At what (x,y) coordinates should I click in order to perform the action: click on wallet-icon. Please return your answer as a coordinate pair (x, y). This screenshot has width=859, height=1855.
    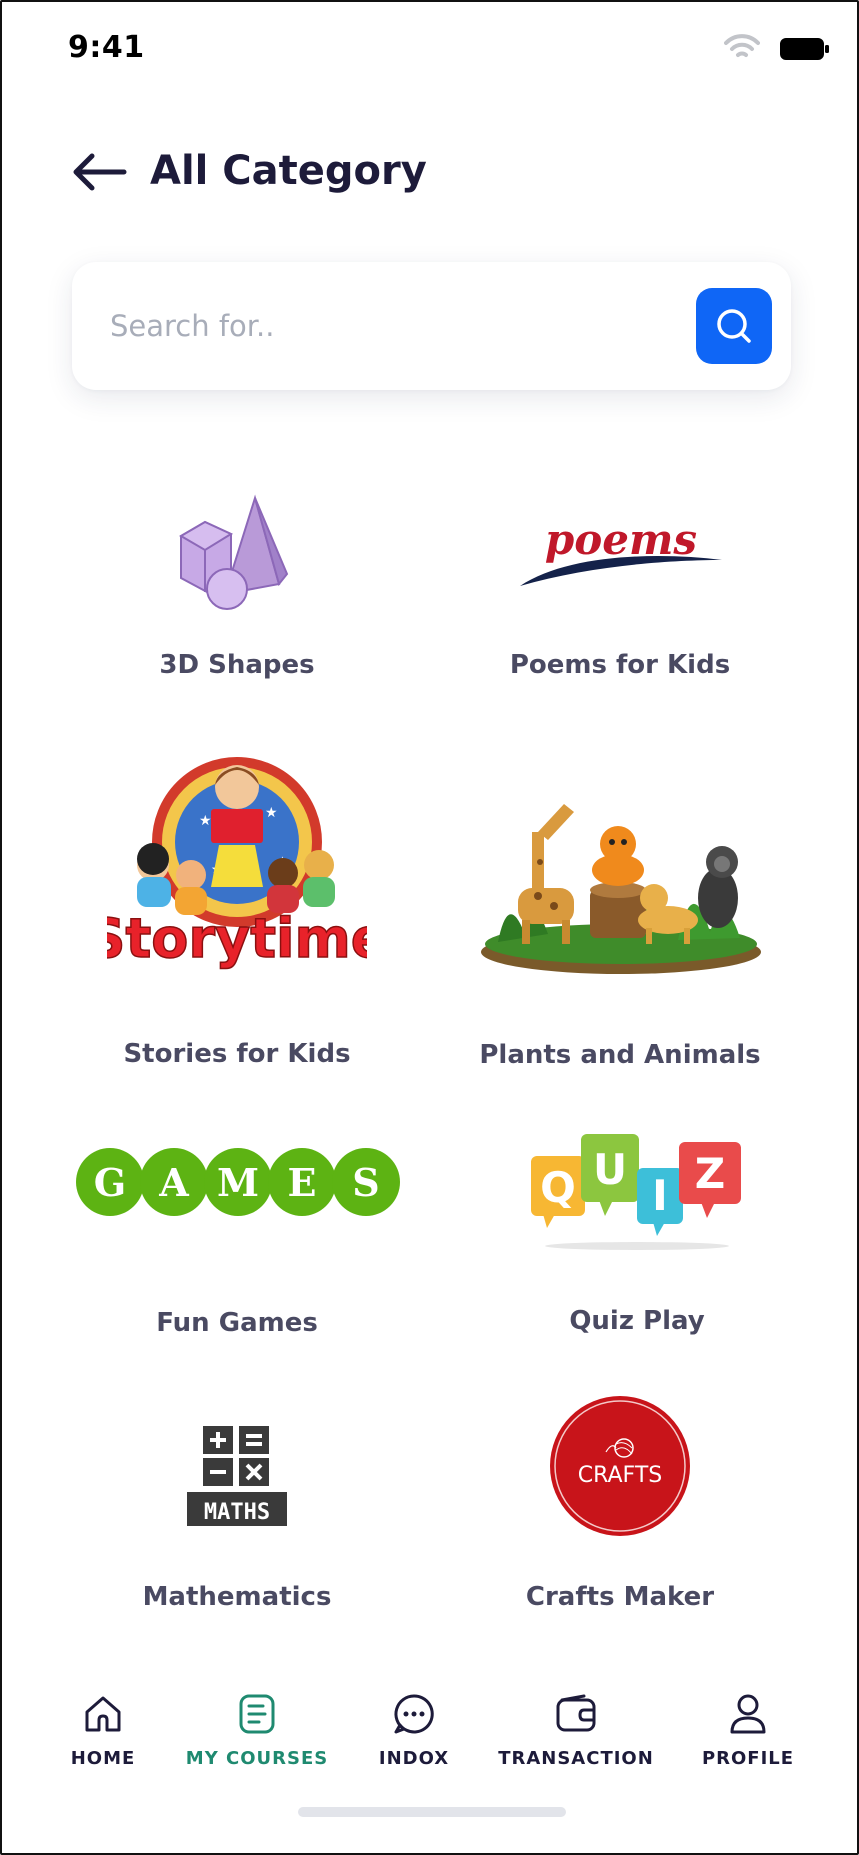
    Looking at the image, I should click on (576, 1713).